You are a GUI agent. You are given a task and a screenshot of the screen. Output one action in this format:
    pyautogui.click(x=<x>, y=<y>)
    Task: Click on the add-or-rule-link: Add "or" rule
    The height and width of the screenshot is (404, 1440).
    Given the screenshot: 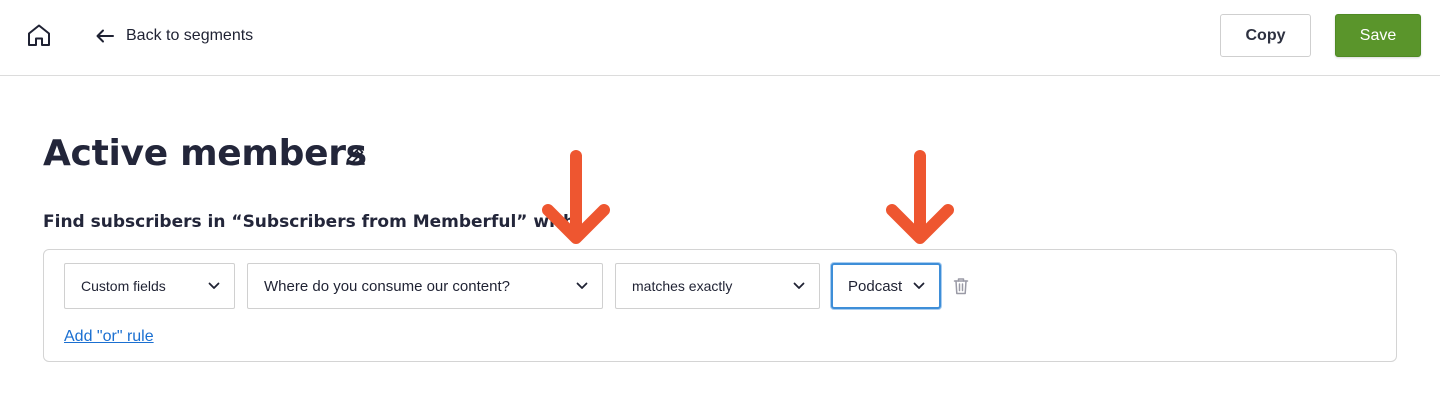 What is the action you would take?
    pyautogui.click(x=109, y=337)
    